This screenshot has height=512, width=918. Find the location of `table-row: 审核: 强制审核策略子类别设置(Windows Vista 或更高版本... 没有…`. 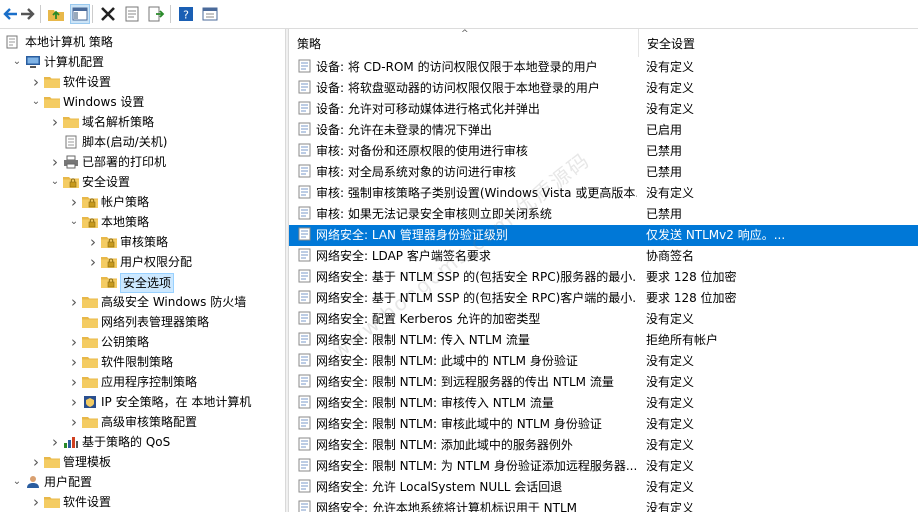

table-row: 审核: 强制审核策略子类别设置(Windows Vista 或更高版本... 没有… is located at coordinates (603, 193).